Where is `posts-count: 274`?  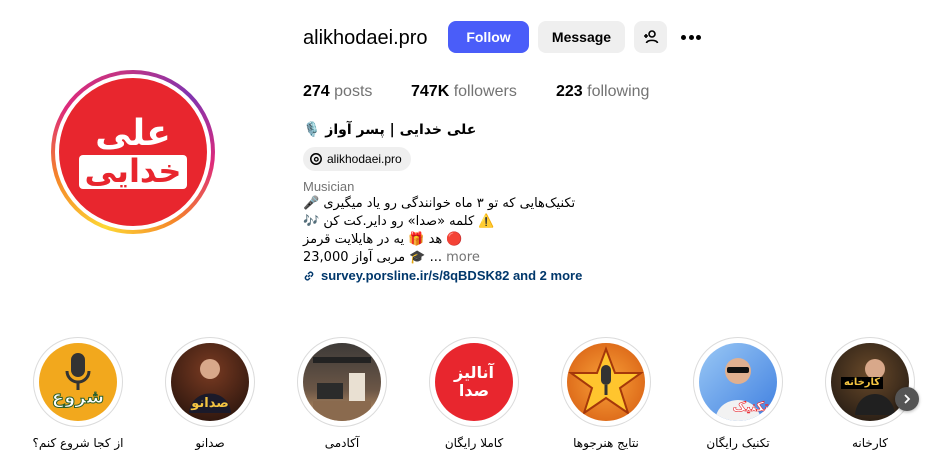
posts-count: 274 is located at coordinates (316, 91).